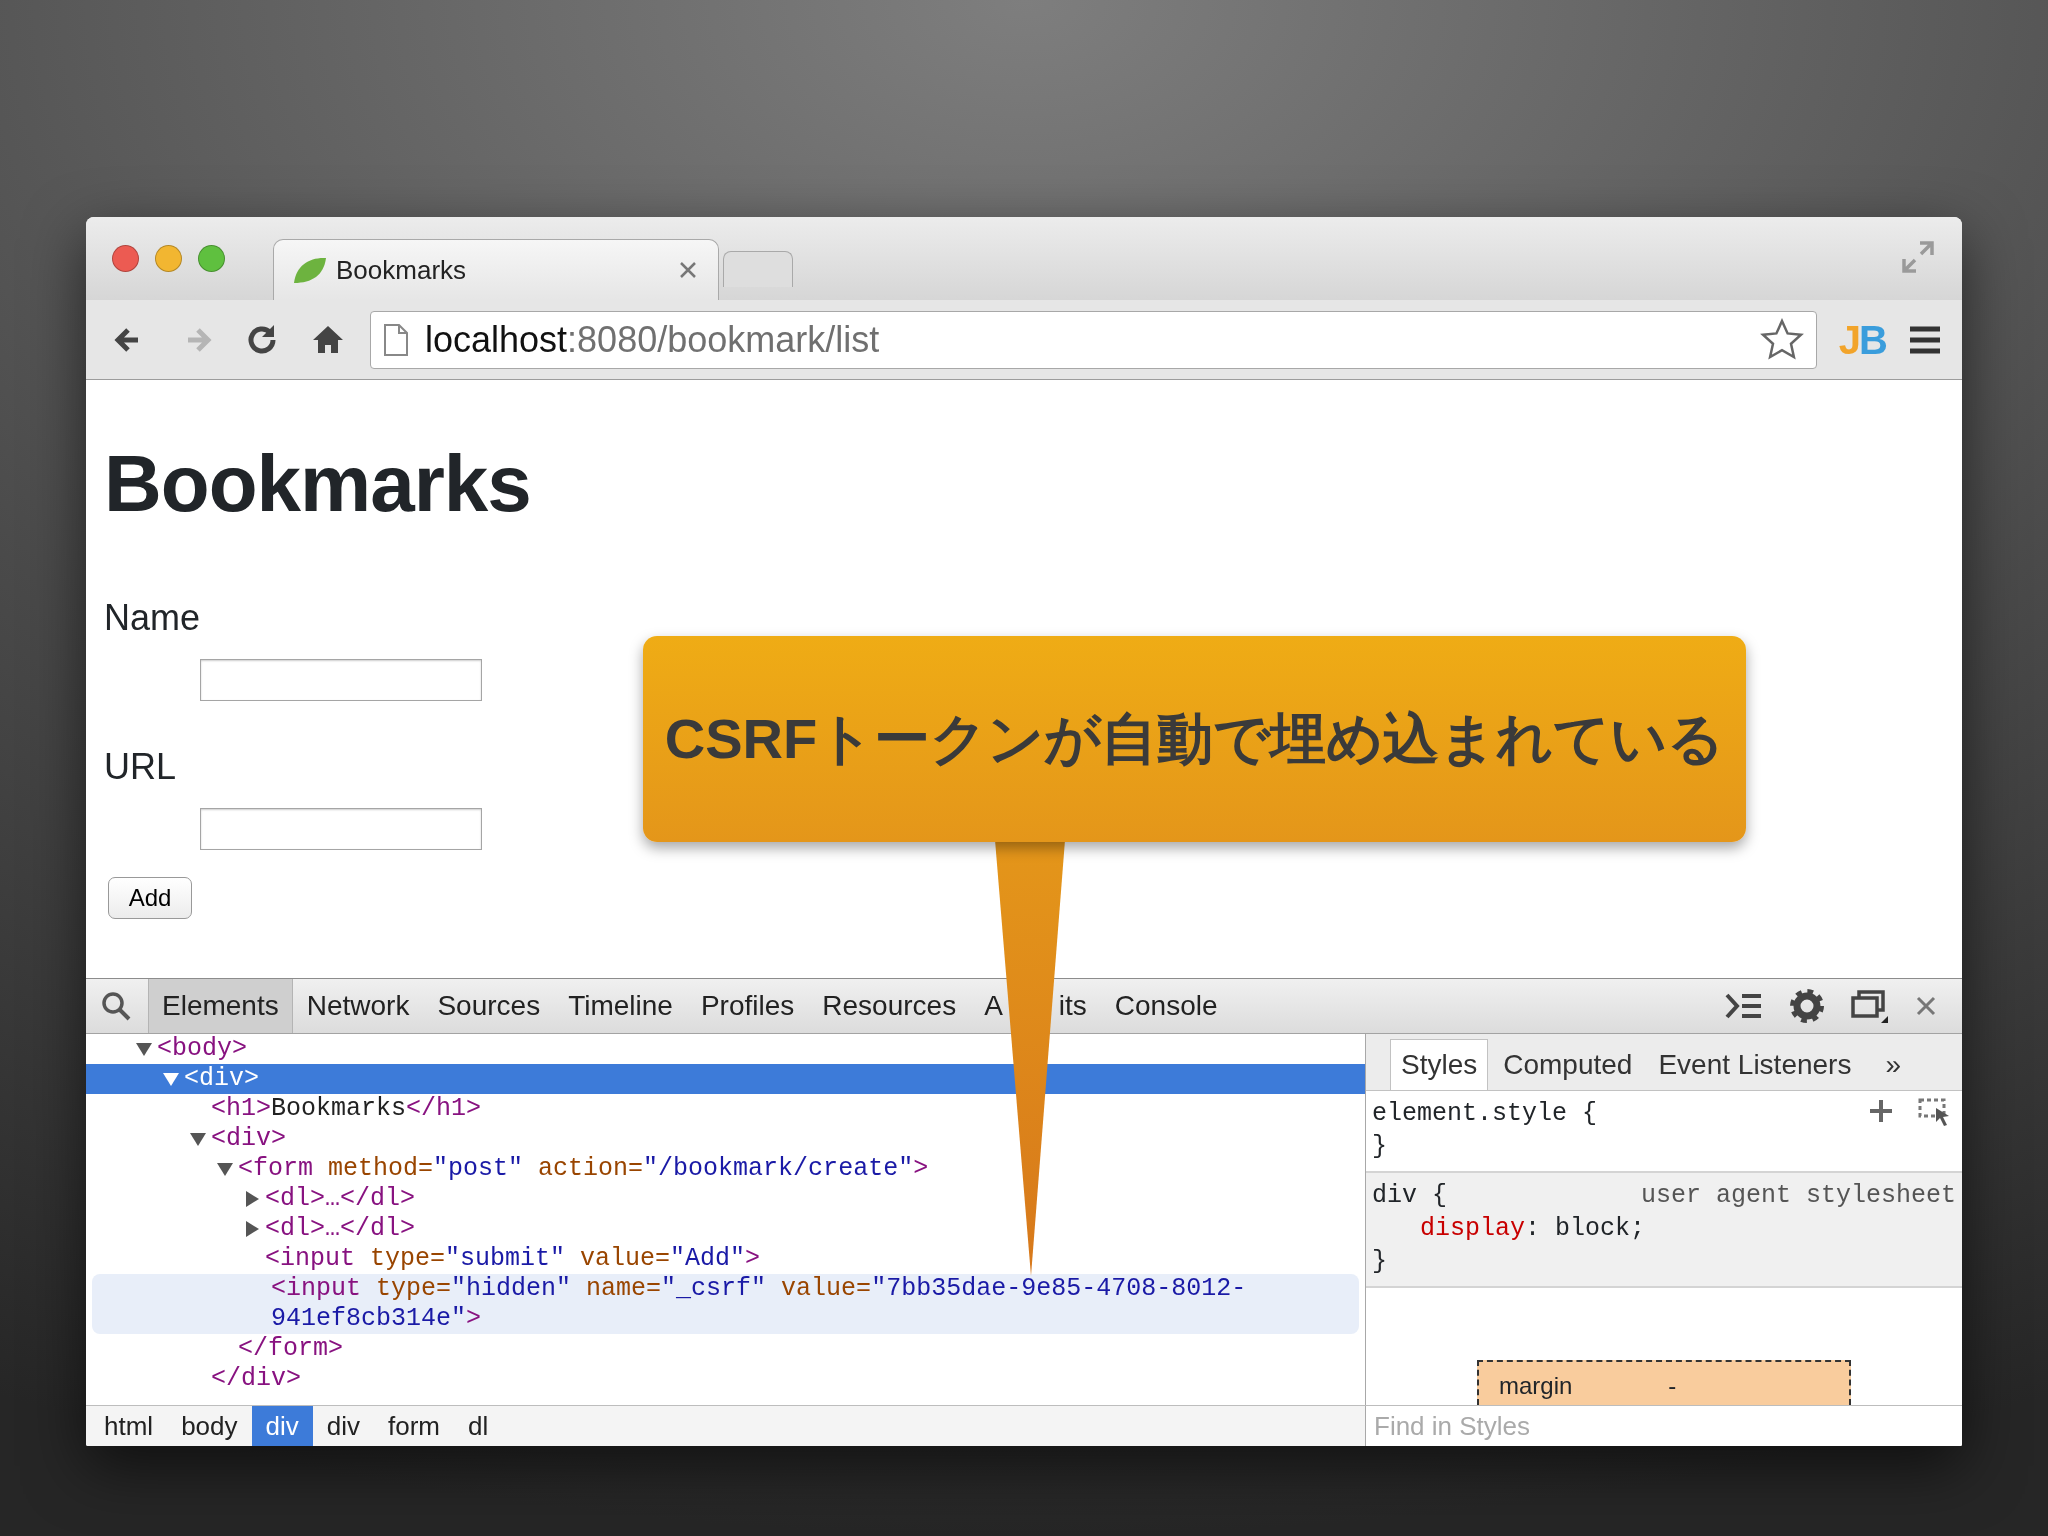 The image size is (2048, 1536). I want to click on code-line: <form method="post" action="/bookmark/create">, so click(584, 1169).